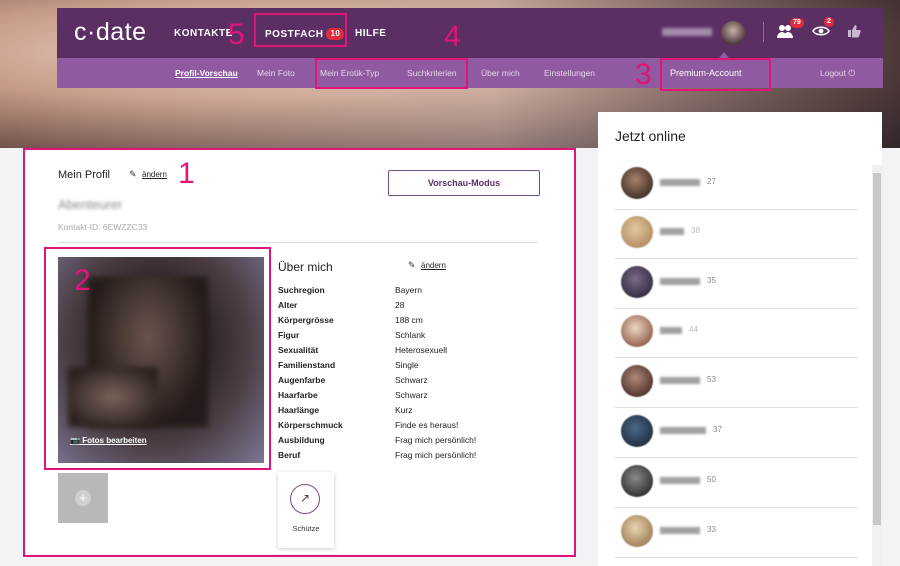 Image resolution: width=900 pixels, height=566 pixels. What do you see at coordinates (236, 34) in the screenshot?
I see `annotation-number-5: 5` at bounding box center [236, 34].